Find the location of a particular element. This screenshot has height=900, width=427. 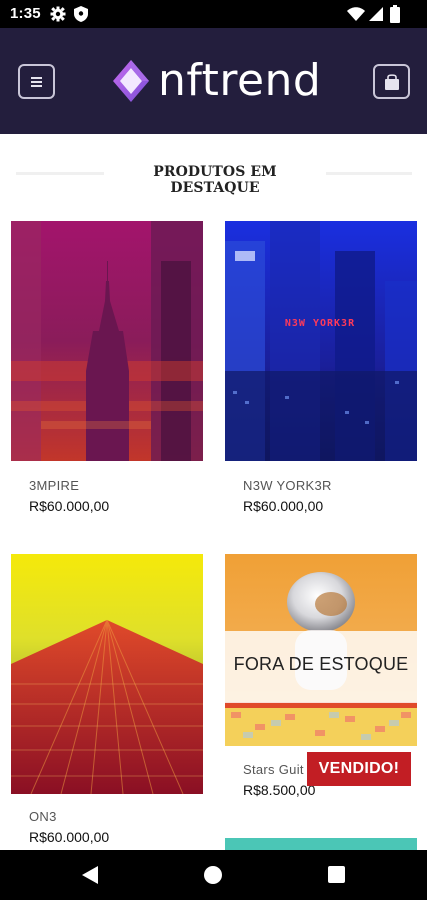

shopping-bag-icon is located at coordinates (392, 82).